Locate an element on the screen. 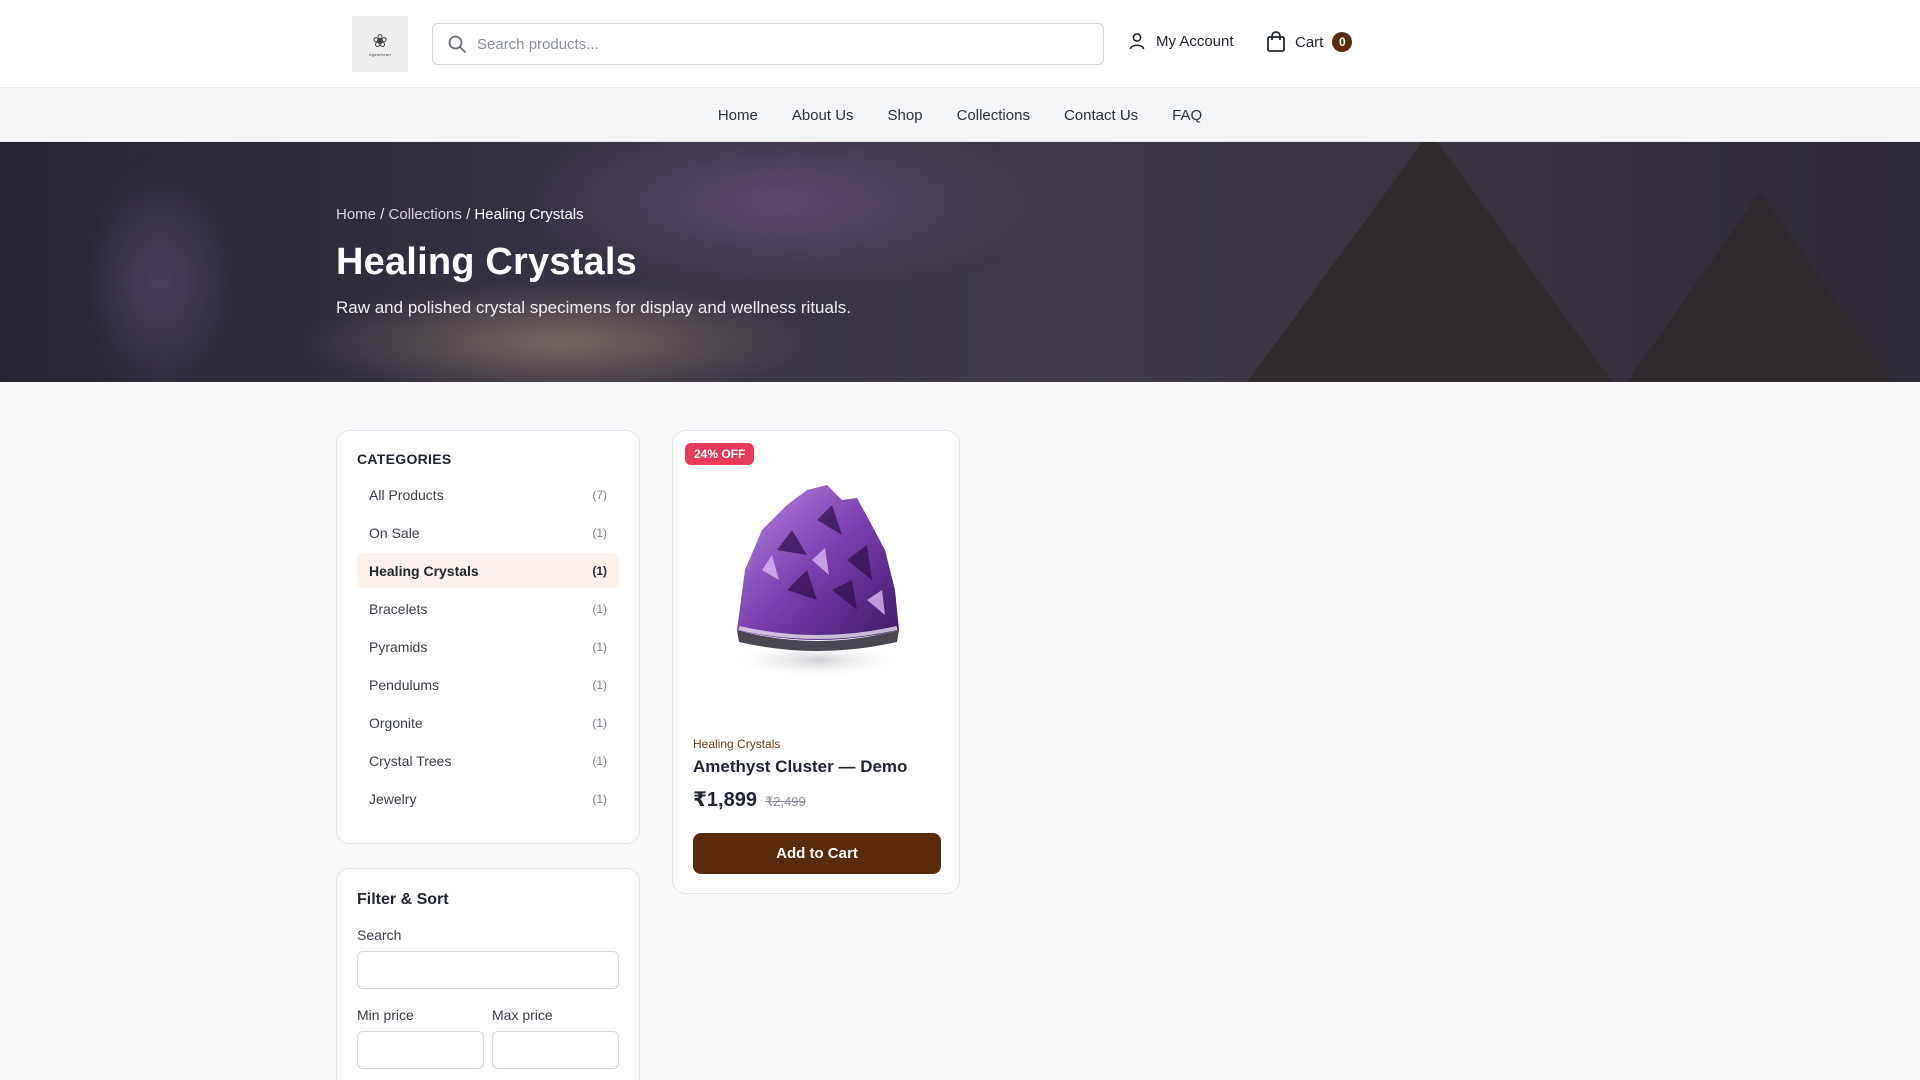 The height and width of the screenshot is (1080, 1920). my-account-link: My Account is located at coordinates (1181, 41).